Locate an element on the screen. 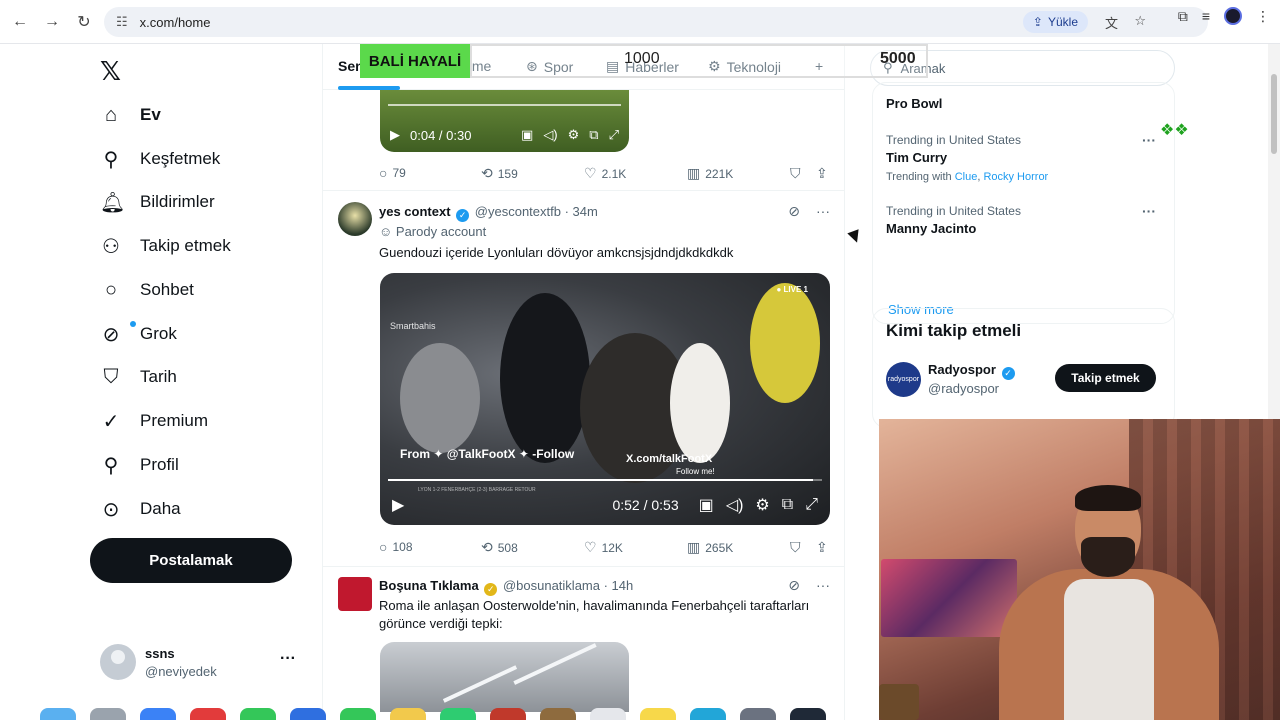 The width and height of the screenshot is (1280, 720). bookmark-star-icon: ☆ is located at coordinates (1140, 21).